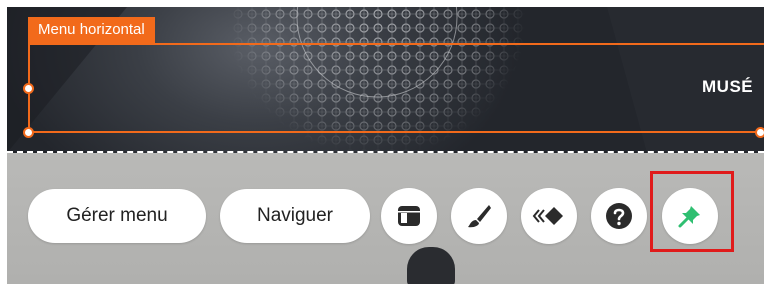 Image resolution: width=764 pixels, height=284 pixels. Describe the element at coordinates (431, 265) in the screenshot. I see `decorative-figure` at that location.